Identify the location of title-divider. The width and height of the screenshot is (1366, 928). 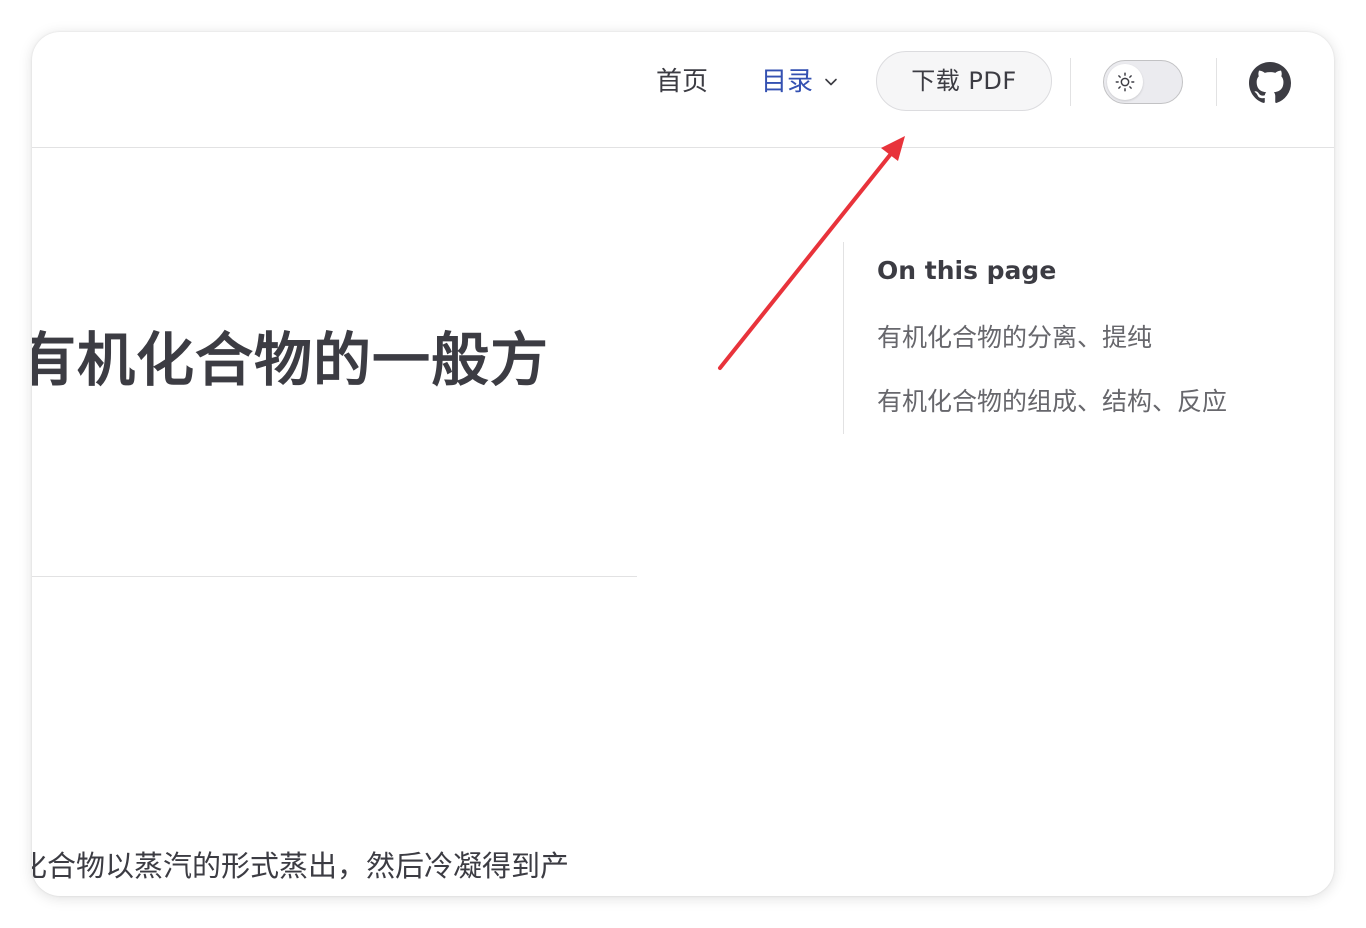
(334, 576).